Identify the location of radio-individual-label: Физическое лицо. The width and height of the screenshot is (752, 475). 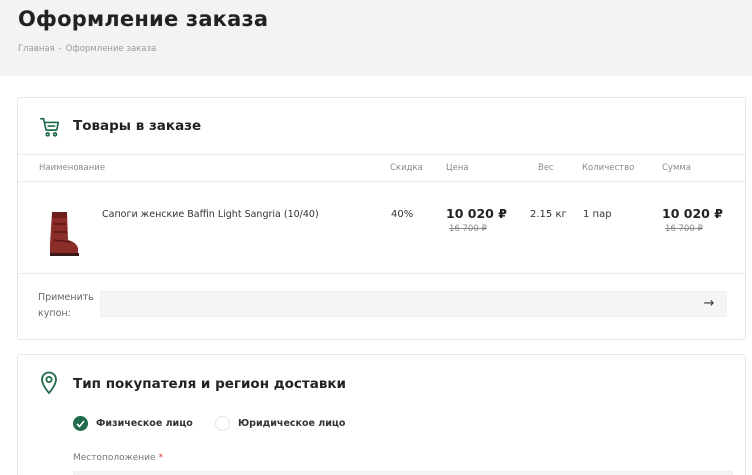
(144, 423).